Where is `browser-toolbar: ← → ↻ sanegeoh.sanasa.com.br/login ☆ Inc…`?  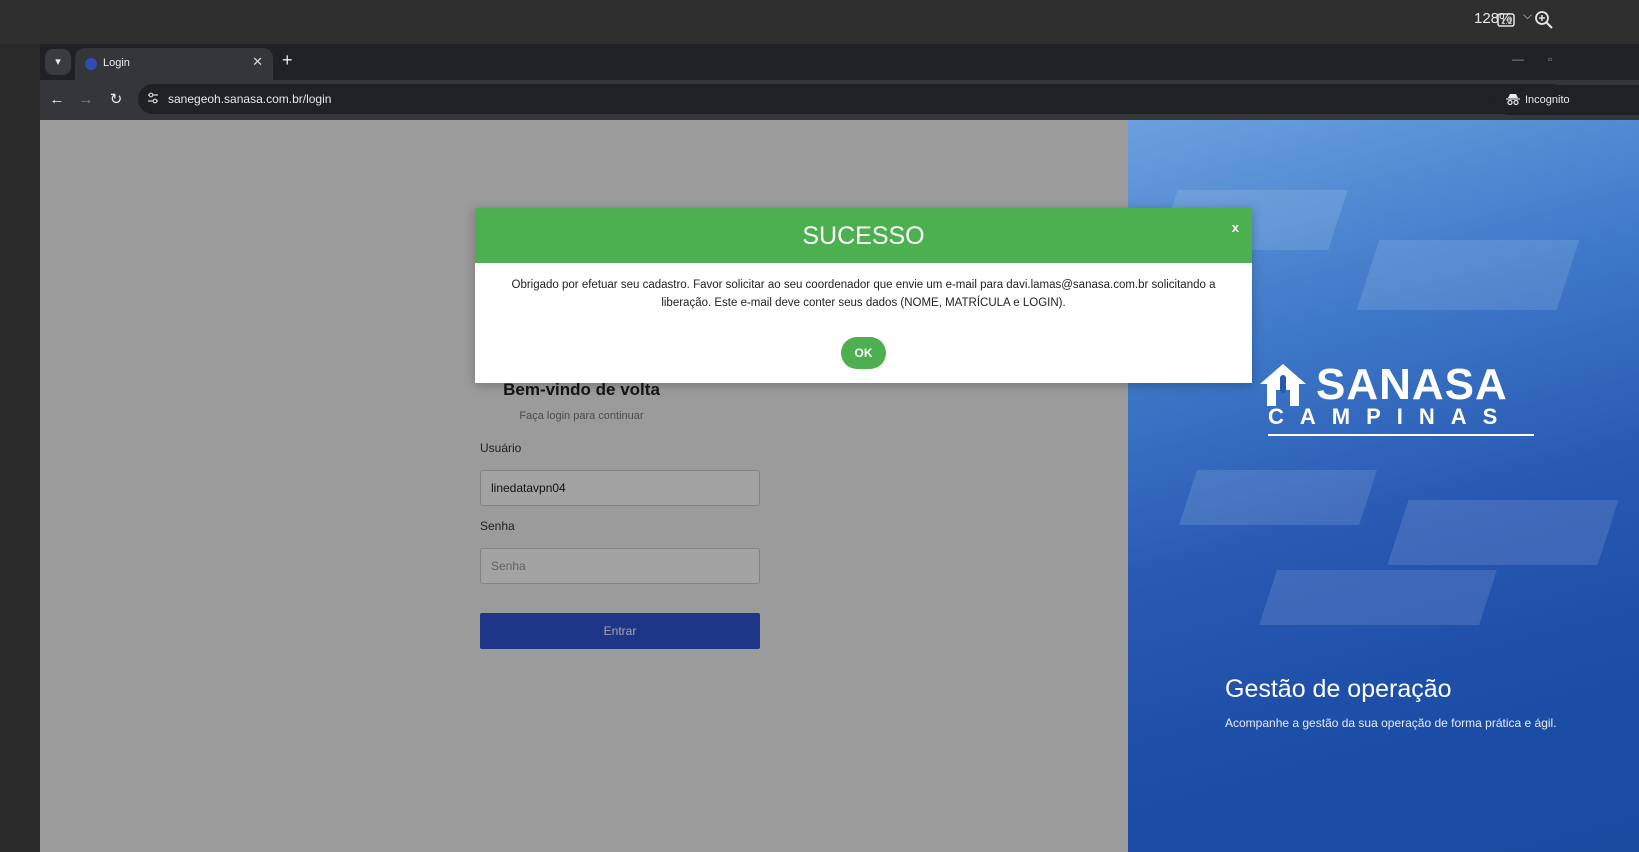 browser-toolbar: ← → ↻ sanegeoh.sanasa.com.br/login ☆ Inc… is located at coordinates (839, 100).